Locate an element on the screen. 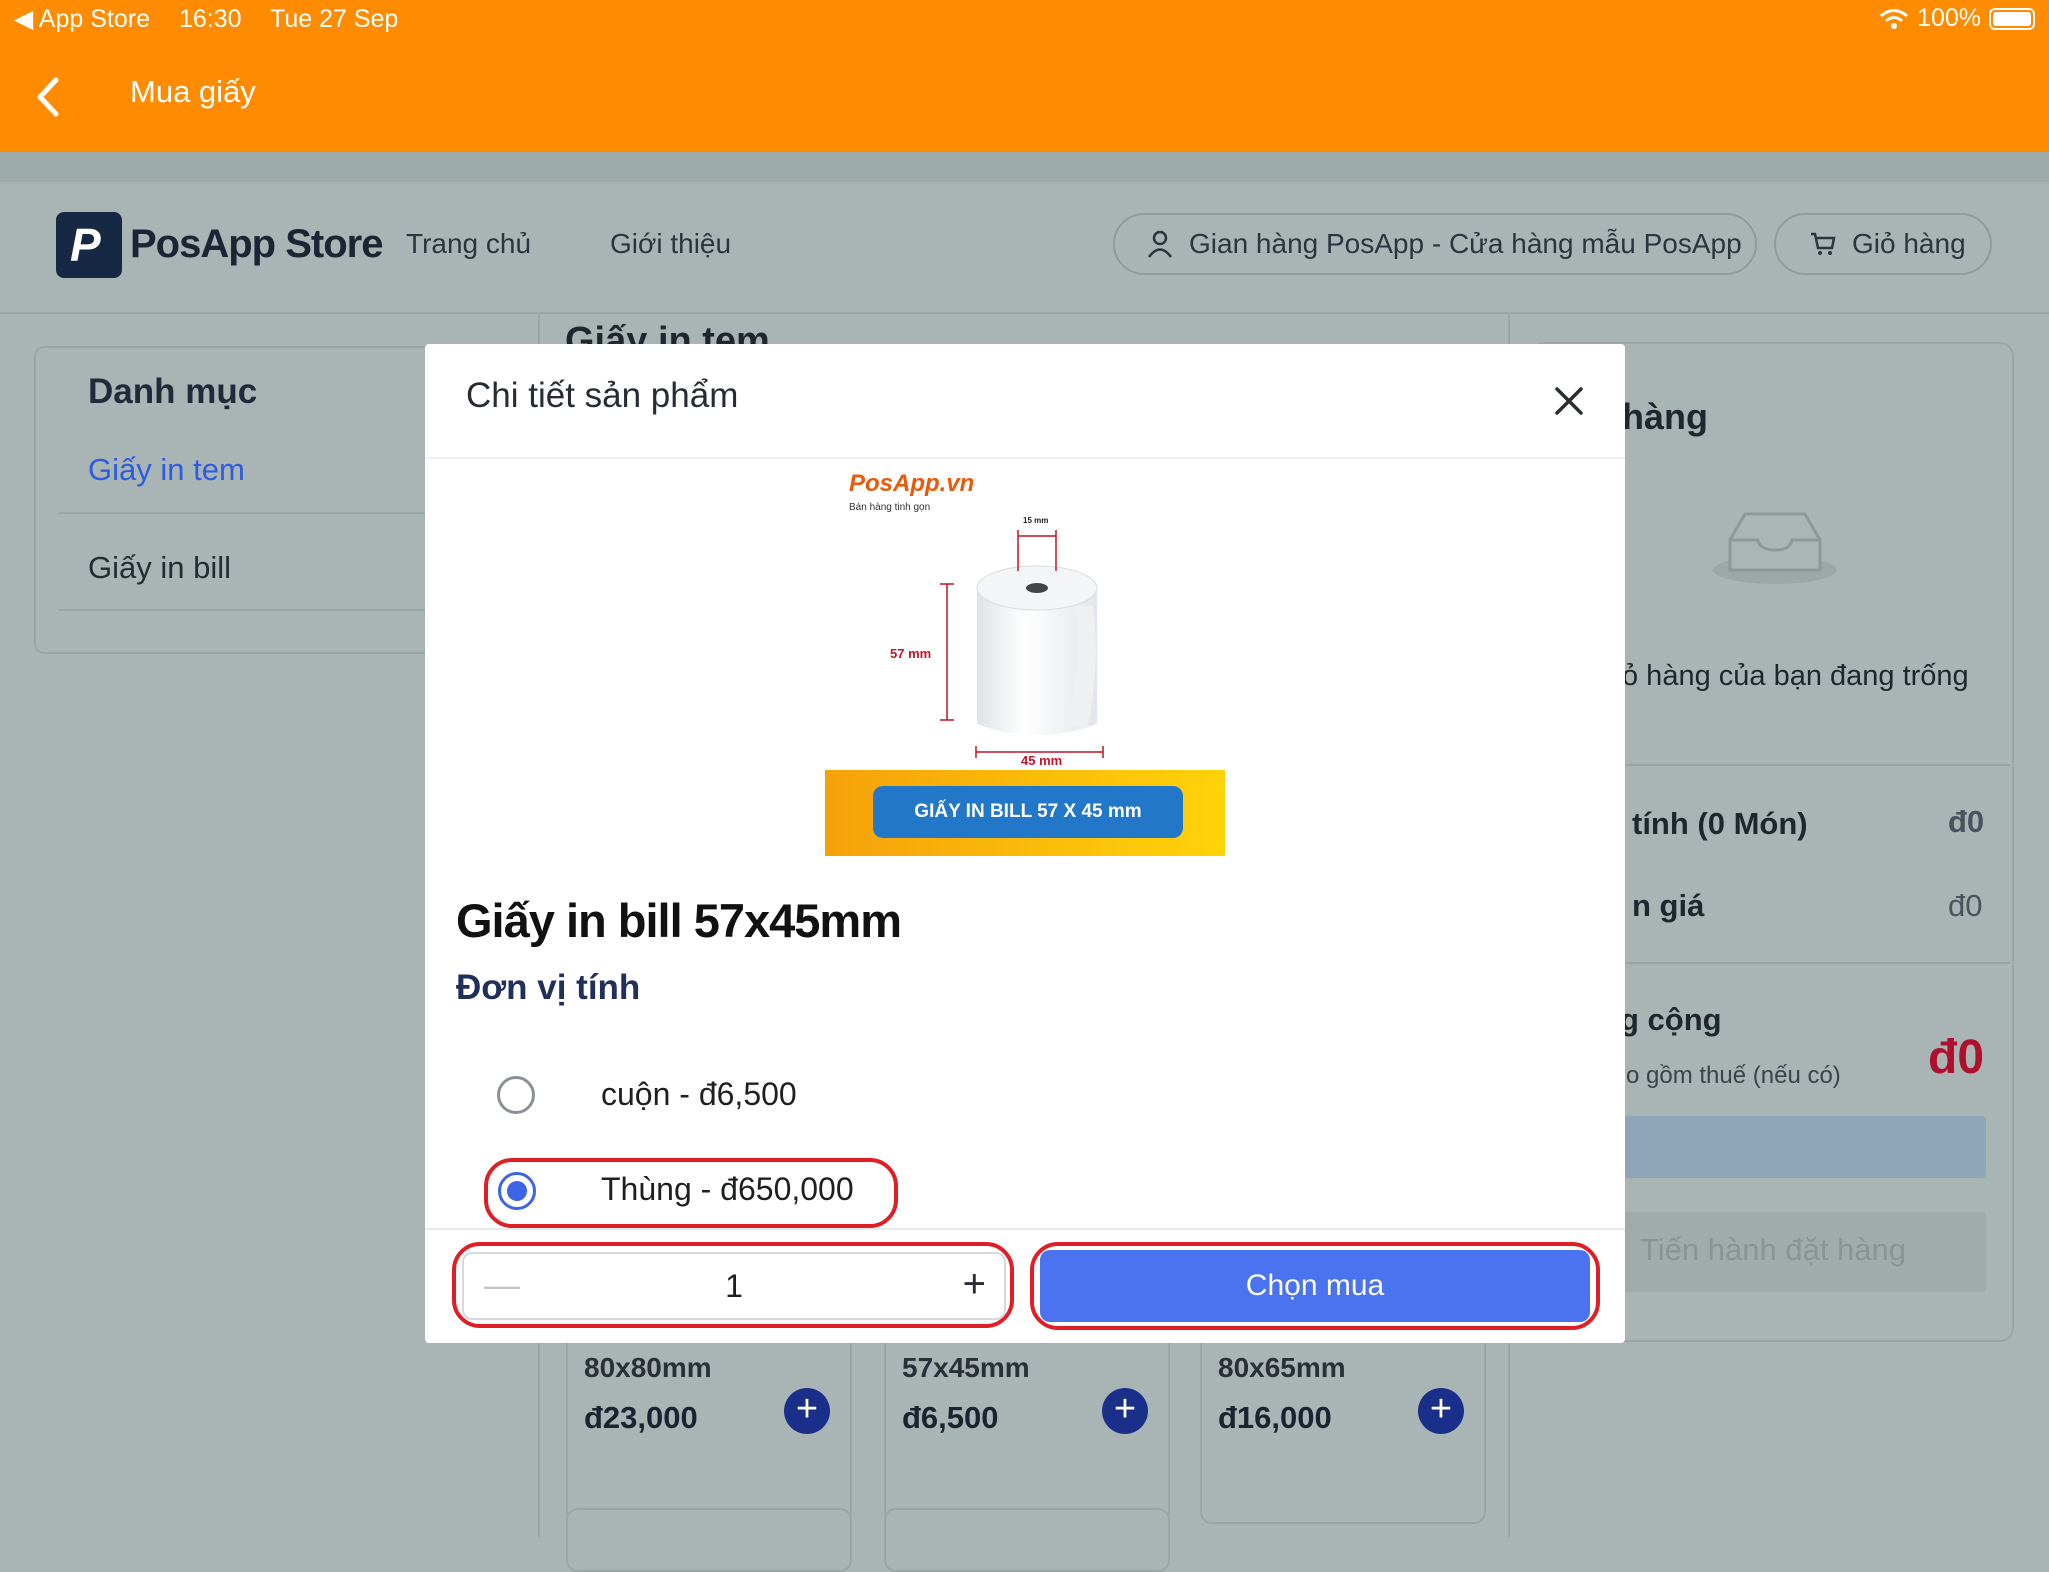 The height and width of the screenshot is (1572, 2049). battery-icon is located at coordinates (2012, 18).